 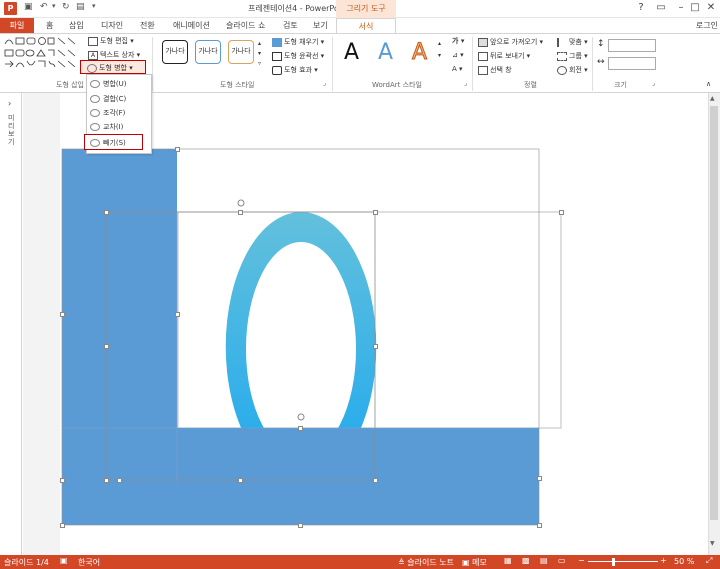 I want to click on zoom-in-icon: +, so click(x=663, y=560).